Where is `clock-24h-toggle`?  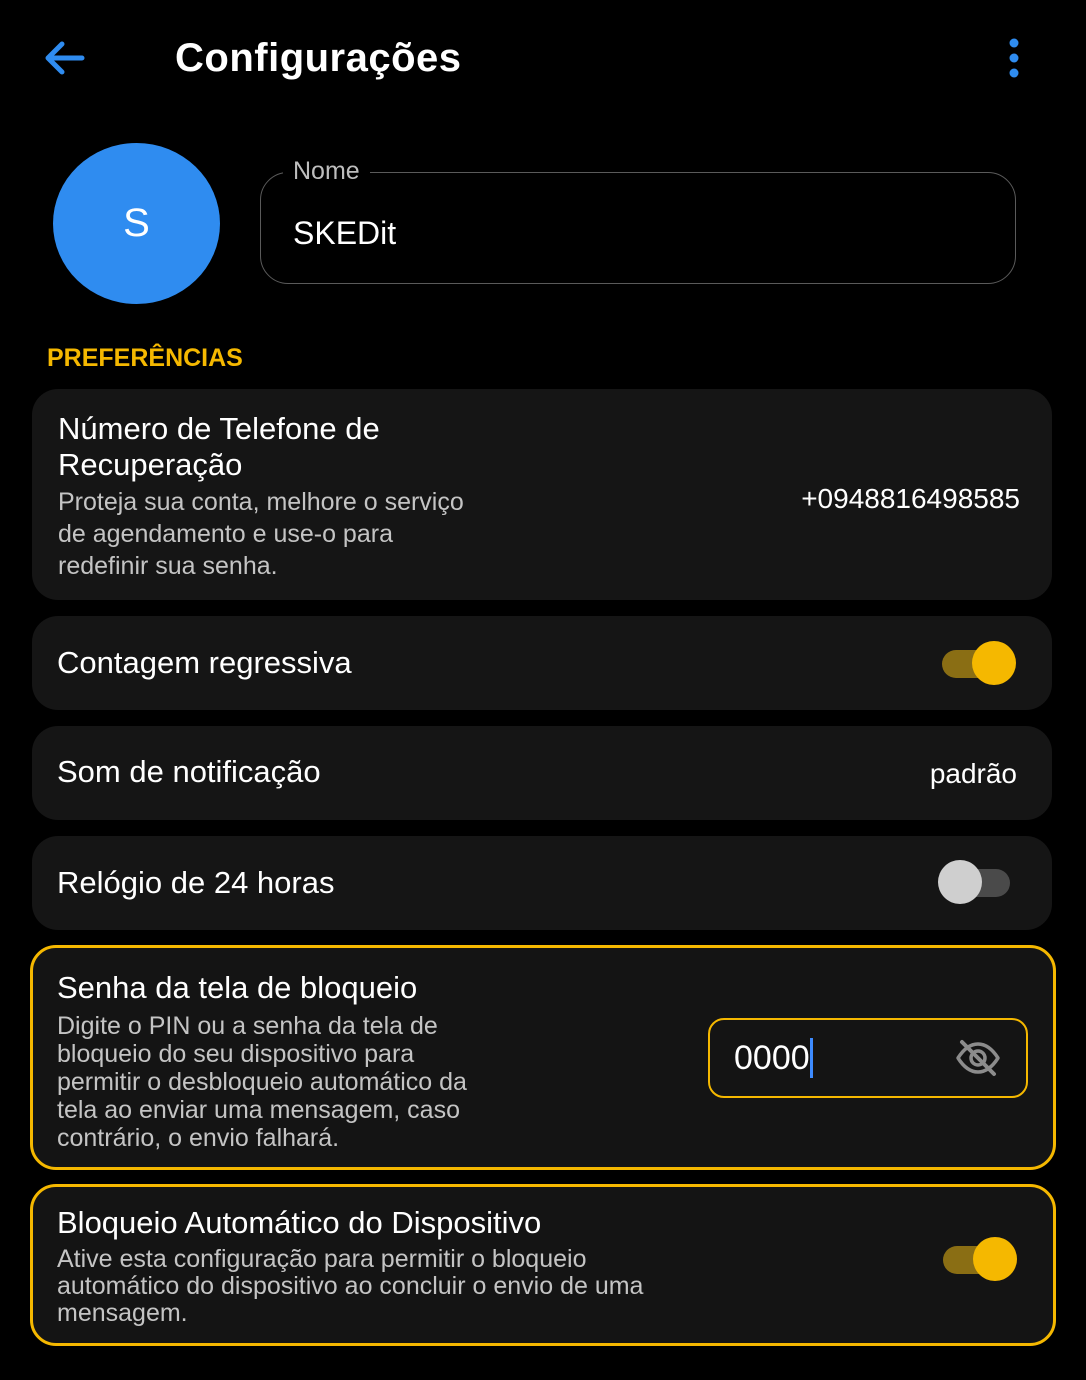 clock-24h-toggle is located at coordinates (978, 882).